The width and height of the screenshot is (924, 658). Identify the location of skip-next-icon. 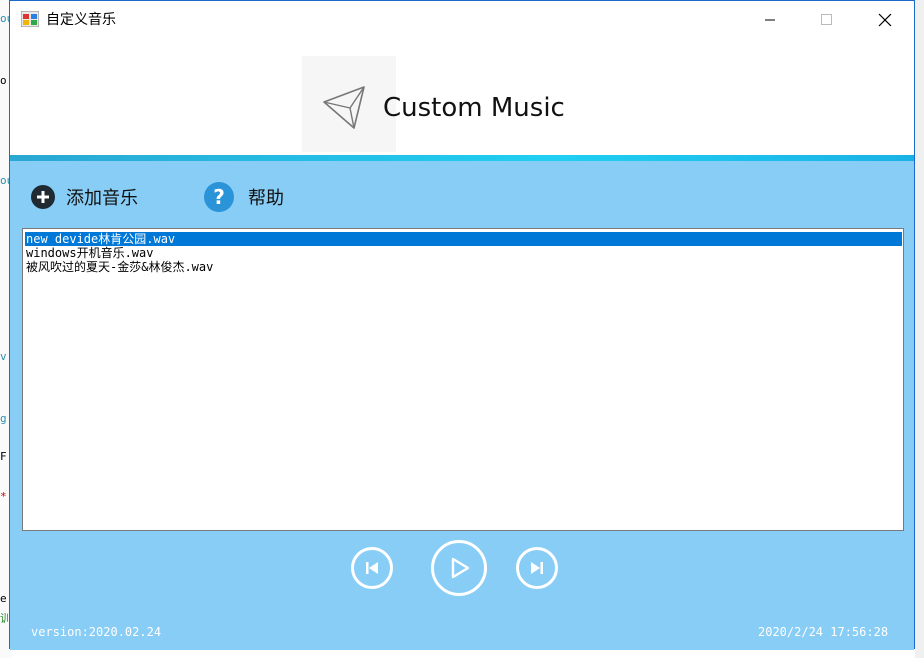
(537, 568).